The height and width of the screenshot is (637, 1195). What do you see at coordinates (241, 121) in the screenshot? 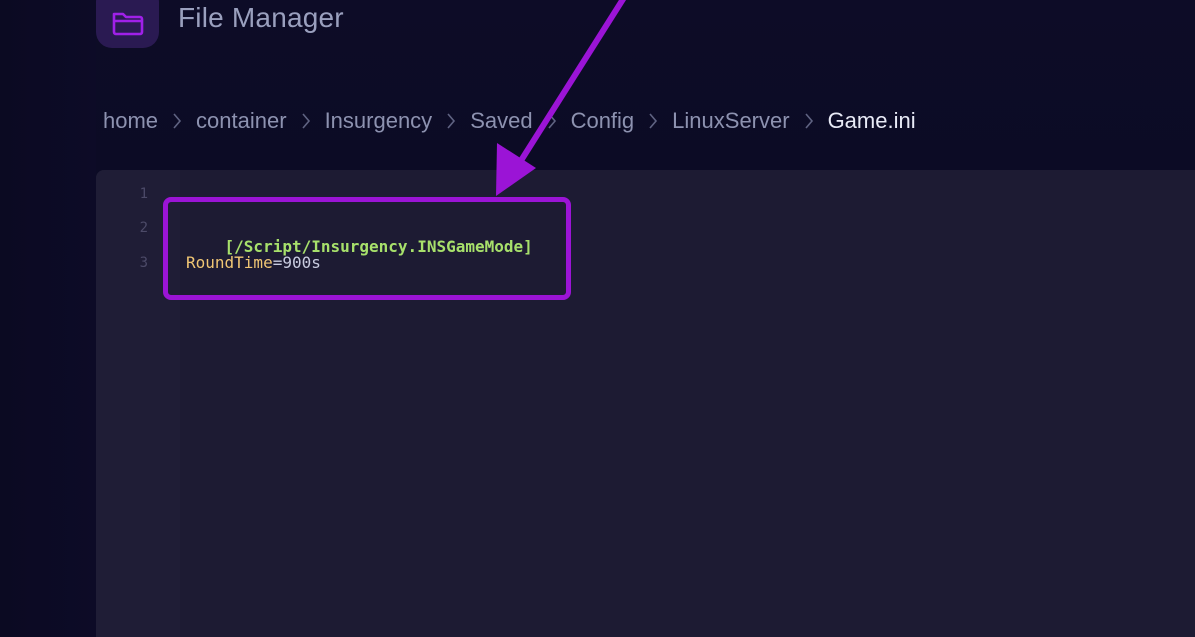
I see `breadcrumb-item-container: container` at bounding box center [241, 121].